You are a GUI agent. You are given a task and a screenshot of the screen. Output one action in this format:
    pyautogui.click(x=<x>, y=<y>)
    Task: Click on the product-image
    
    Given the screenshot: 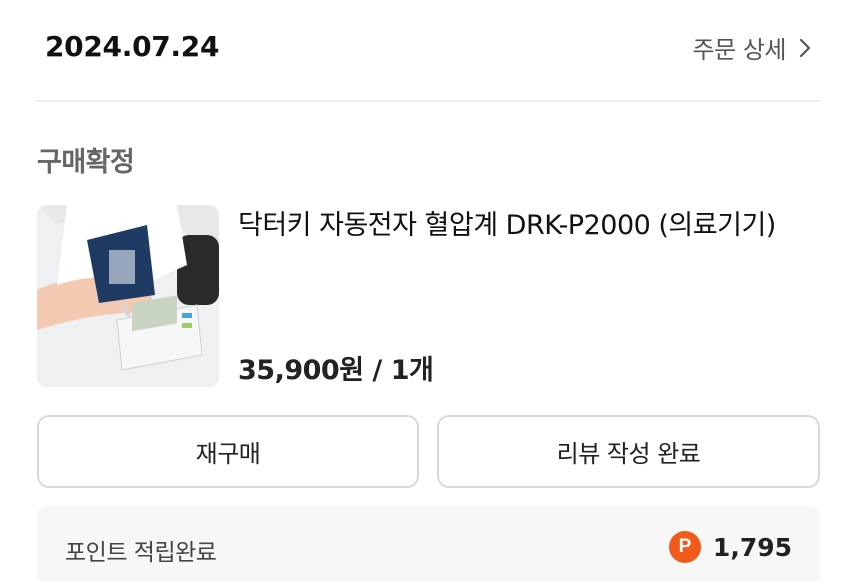 What is the action you would take?
    pyautogui.click(x=128, y=296)
    